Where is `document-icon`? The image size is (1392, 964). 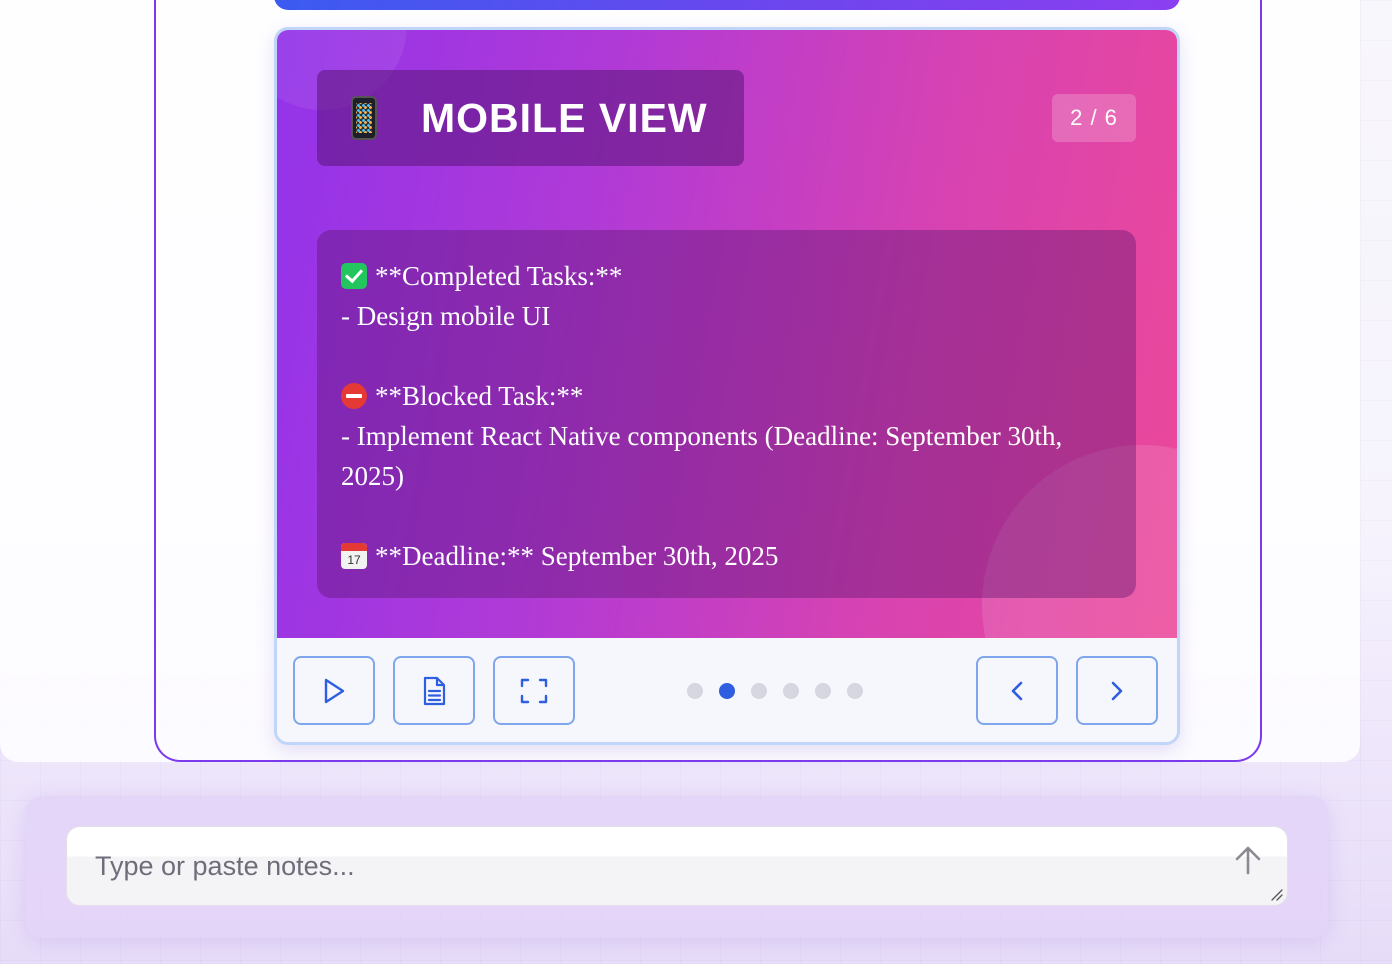 document-icon is located at coordinates (434, 690).